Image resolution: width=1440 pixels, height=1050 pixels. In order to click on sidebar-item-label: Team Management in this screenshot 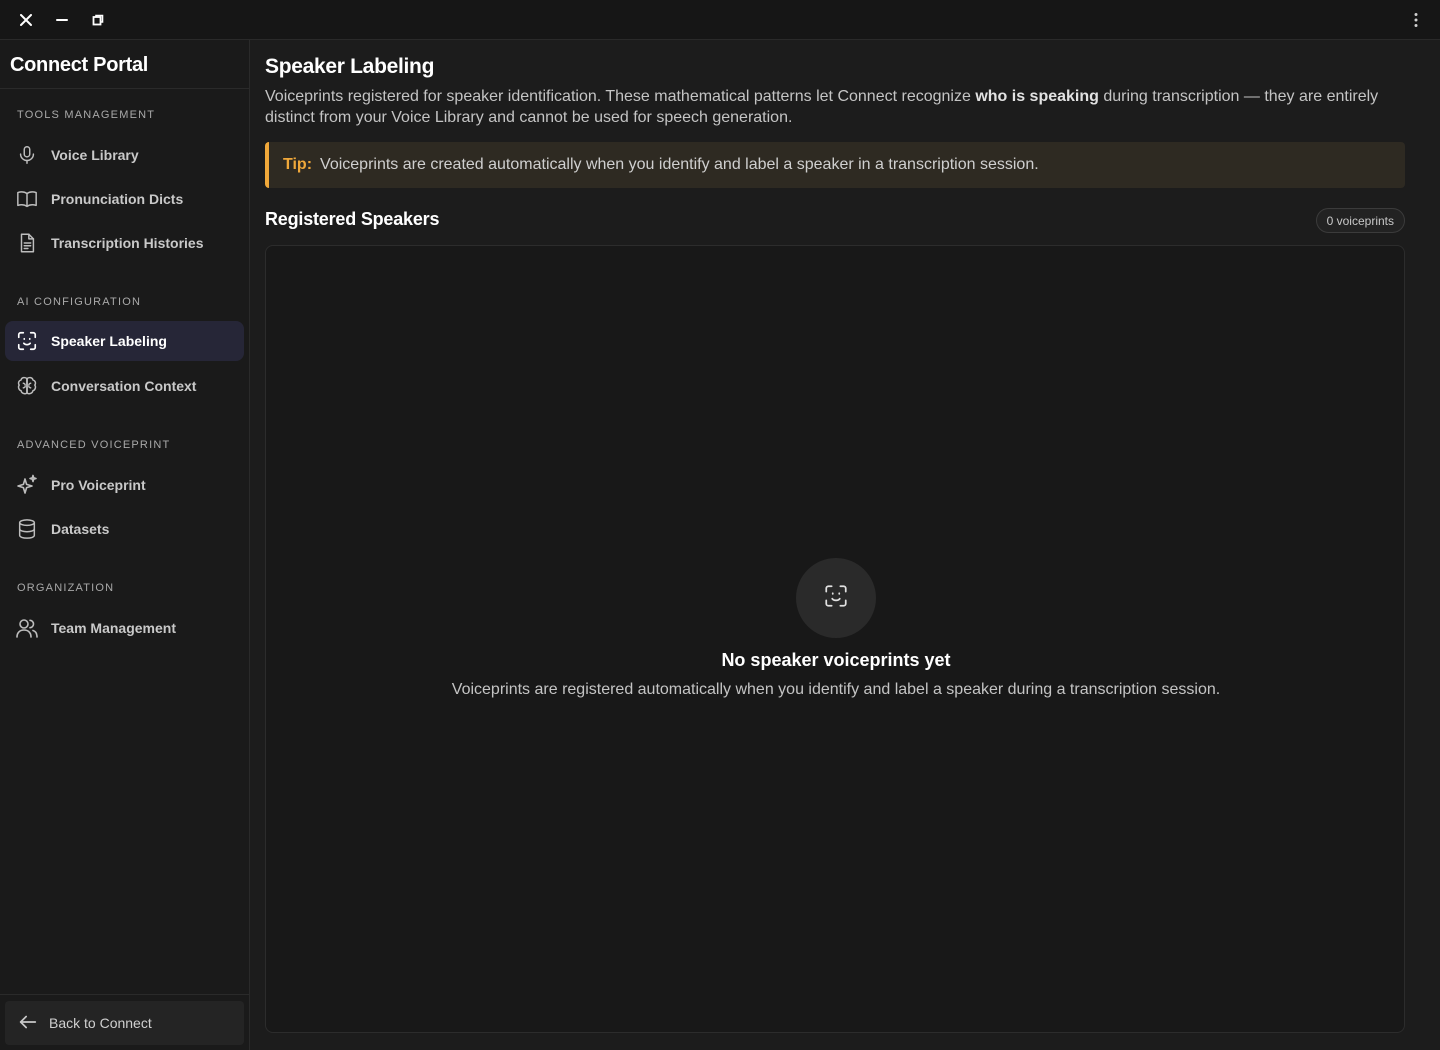, I will do `click(113, 628)`.